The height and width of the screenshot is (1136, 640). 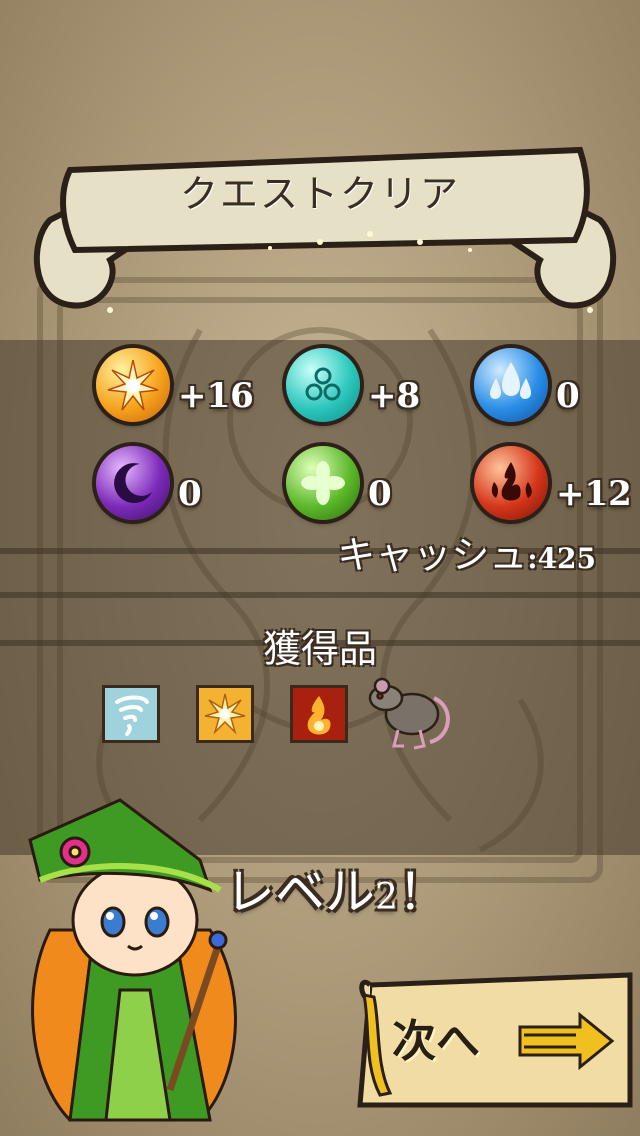 I want to click on loot-title: 獲得品, so click(x=319, y=649).